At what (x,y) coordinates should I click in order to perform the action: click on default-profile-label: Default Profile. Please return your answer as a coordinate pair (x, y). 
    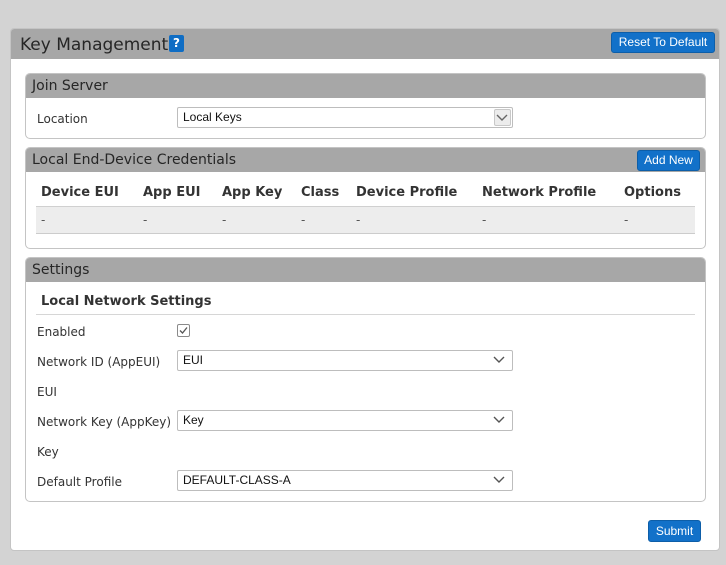
    Looking at the image, I should click on (79, 482).